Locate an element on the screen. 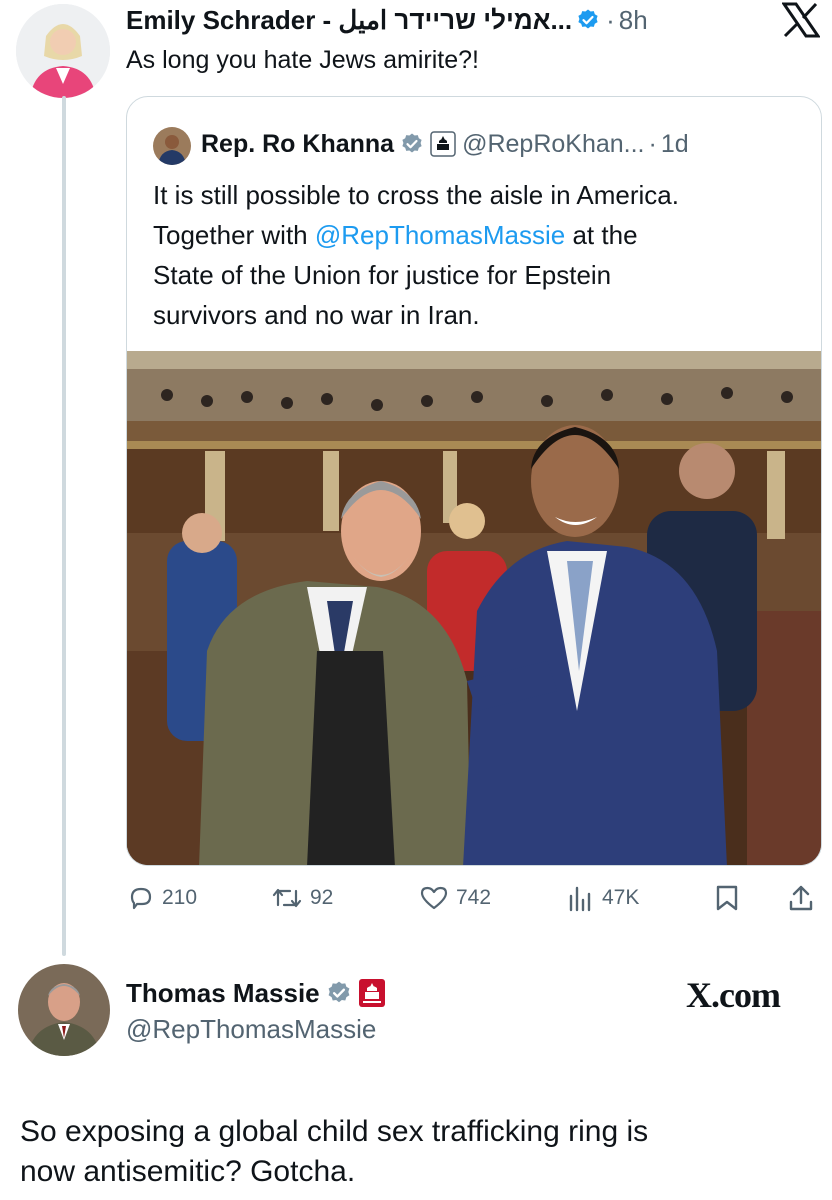 The height and width of the screenshot is (1200, 832). thread-connector-line is located at coordinates (64, 526).